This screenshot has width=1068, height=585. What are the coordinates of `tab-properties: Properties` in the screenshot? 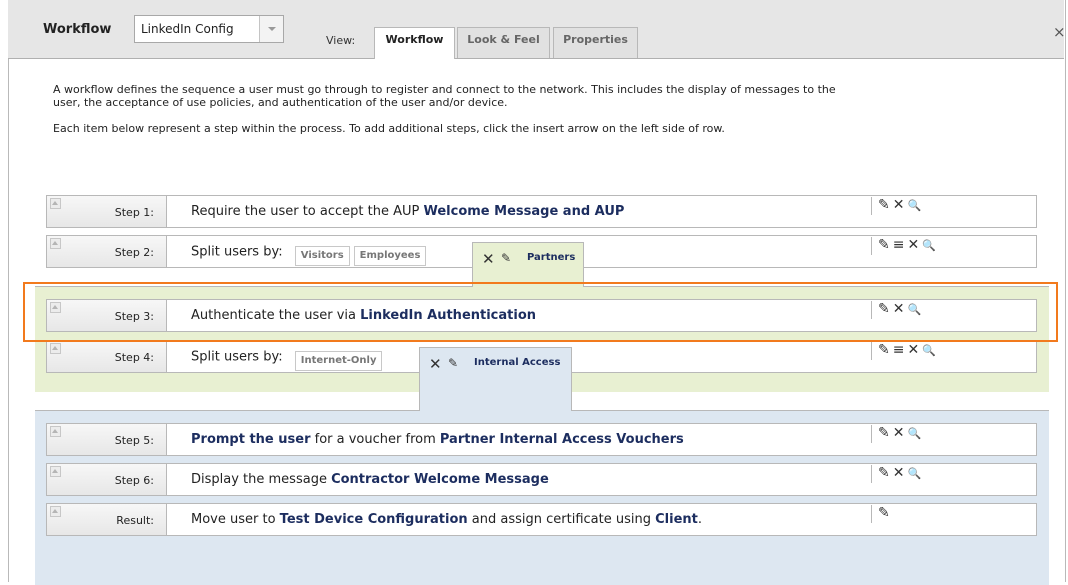 It's located at (595, 42).